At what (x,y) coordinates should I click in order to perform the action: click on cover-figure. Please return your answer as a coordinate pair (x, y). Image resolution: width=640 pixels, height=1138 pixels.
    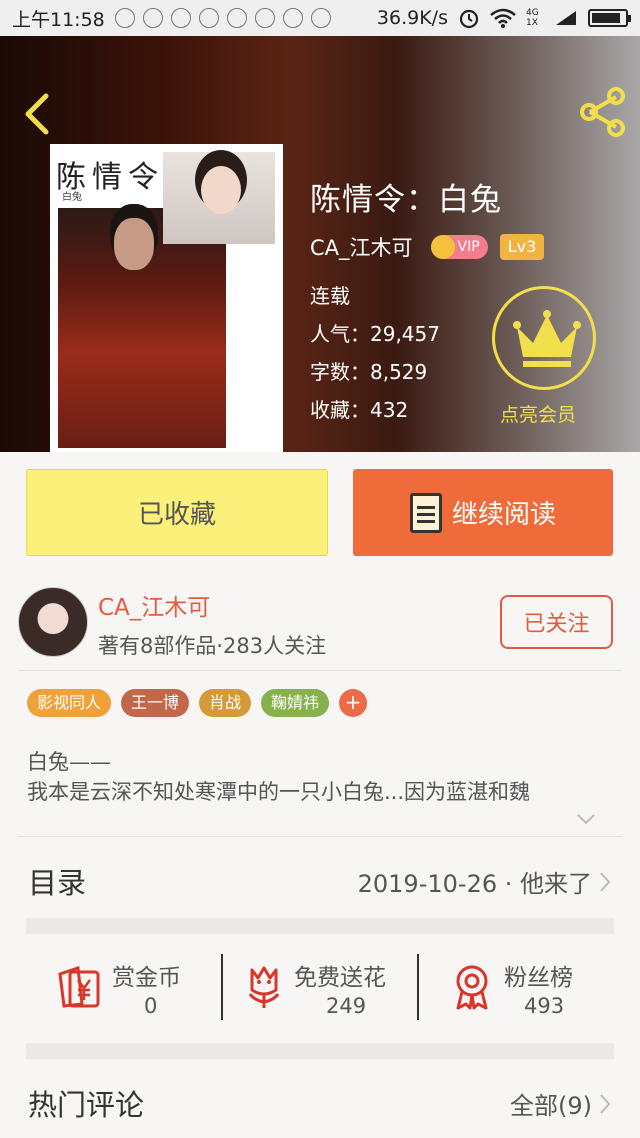
    Looking at the image, I should click on (142, 328).